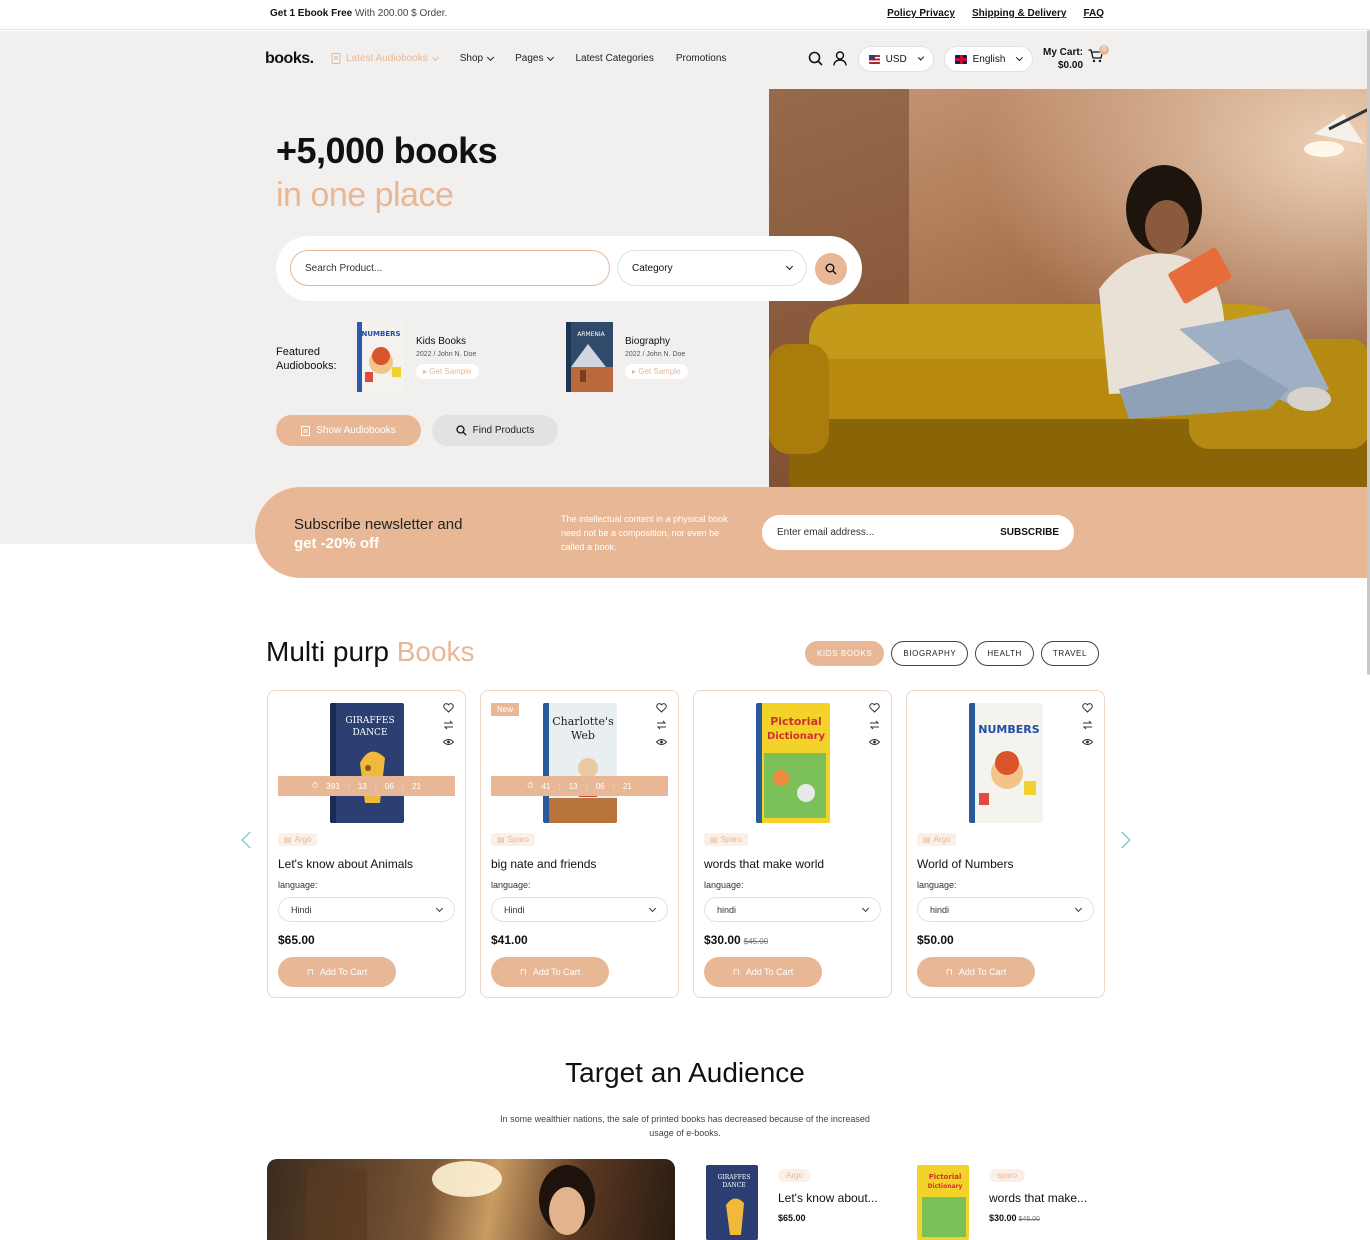 This screenshot has height=1240, width=1370. What do you see at coordinates (477, 58) in the screenshot?
I see `nav-shop: Shop` at bounding box center [477, 58].